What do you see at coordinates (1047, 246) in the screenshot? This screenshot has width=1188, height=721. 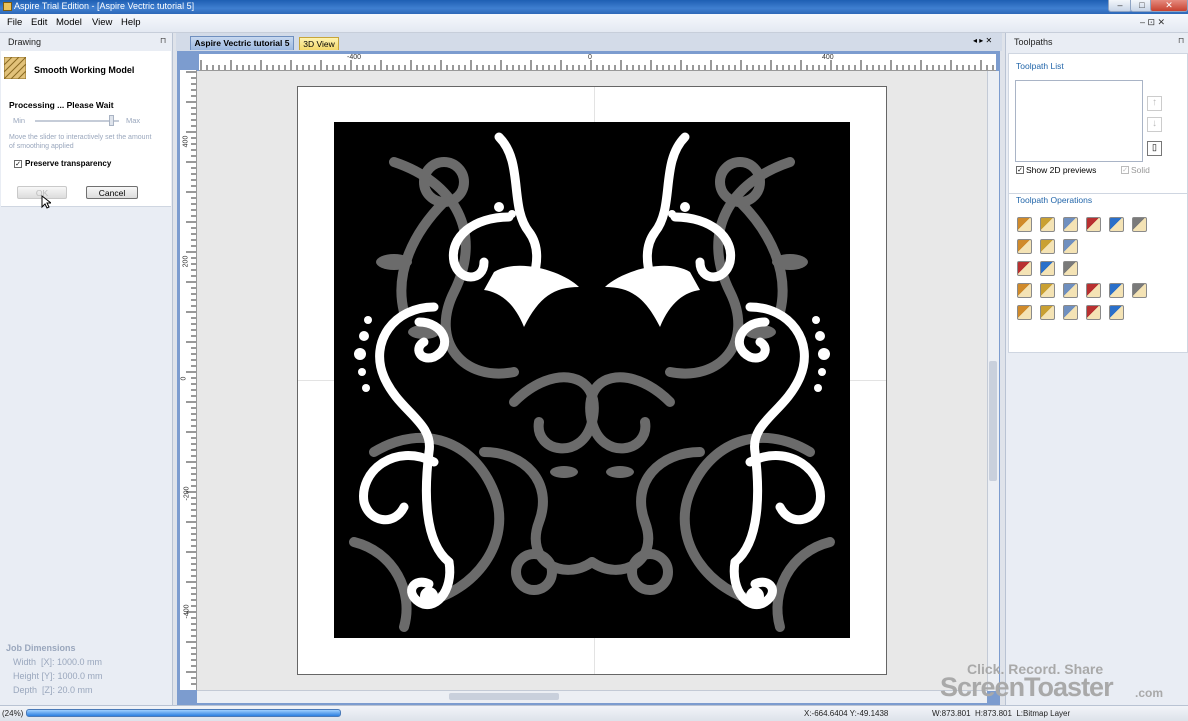 I see `chamfer-toolpath-icon` at bounding box center [1047, 246].